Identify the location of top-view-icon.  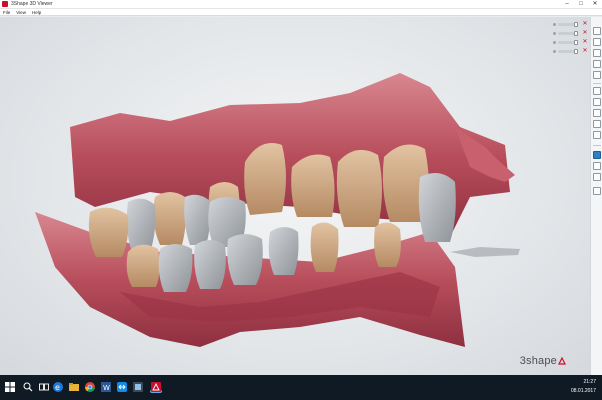
(597, 91).